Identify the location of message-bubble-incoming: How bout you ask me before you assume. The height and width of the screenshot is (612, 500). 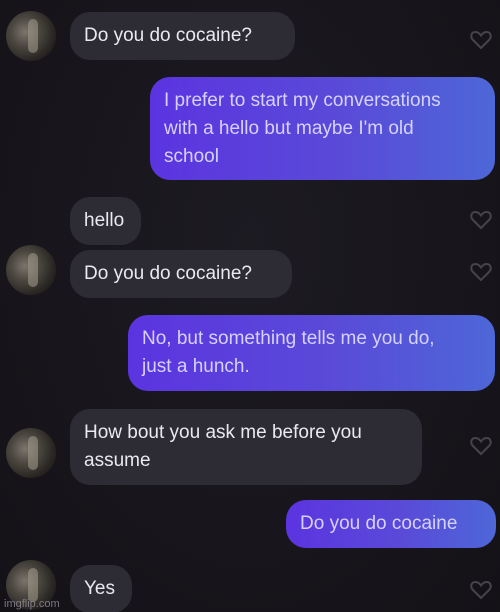
(246, 447).